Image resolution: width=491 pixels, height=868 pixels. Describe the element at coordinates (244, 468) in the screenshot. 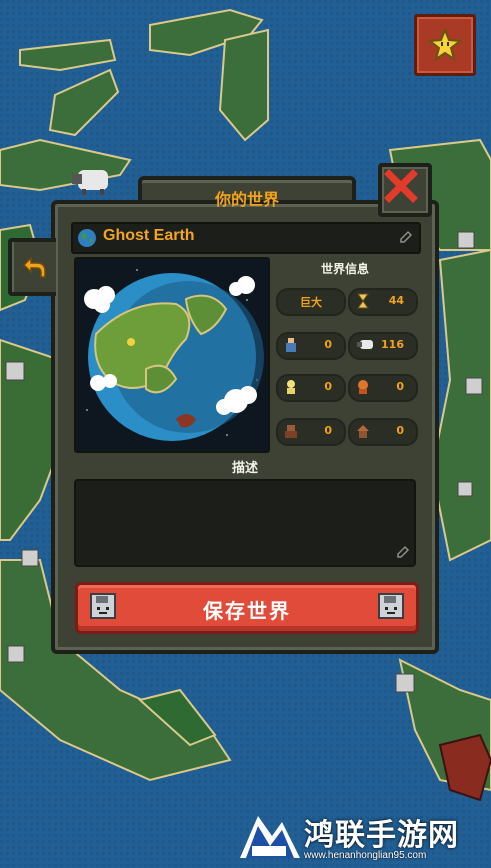

I see `description-title: 描述` at that location.